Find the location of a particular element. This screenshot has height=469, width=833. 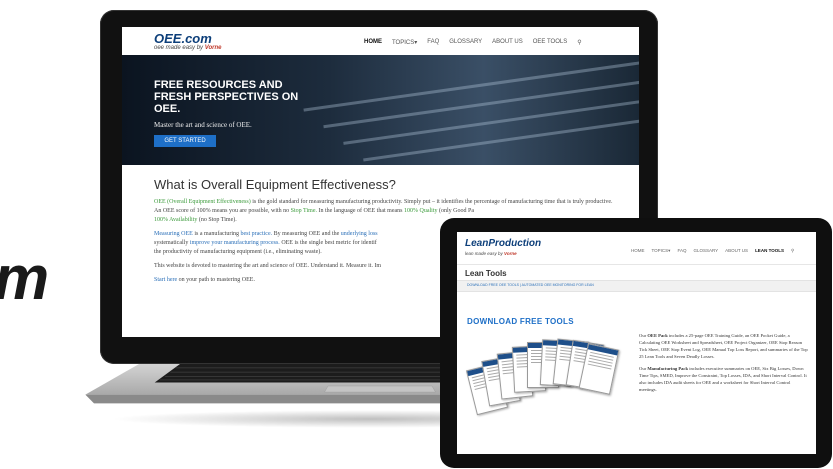

tool-documents-image is located at coordinates (548, 382).